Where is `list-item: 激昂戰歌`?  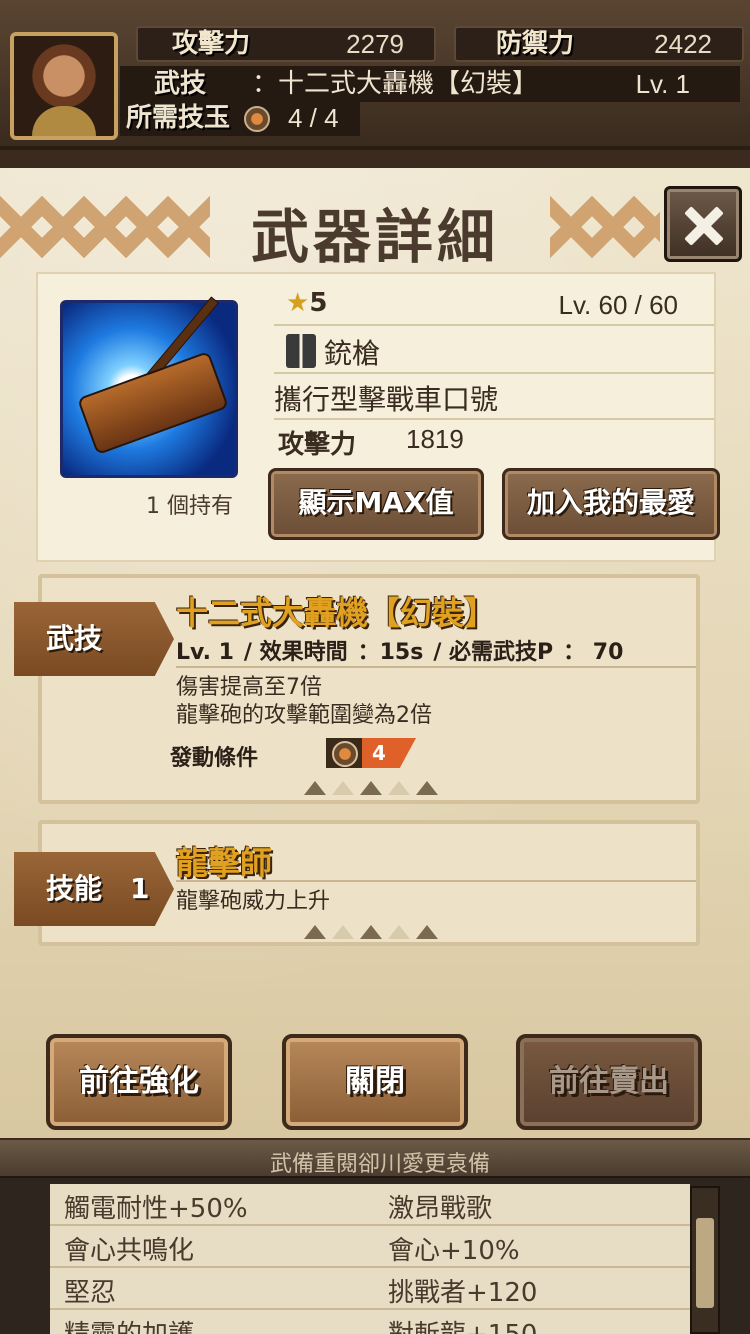
list-item: 激昂戰歌 is located at coordinates (440, 1209).